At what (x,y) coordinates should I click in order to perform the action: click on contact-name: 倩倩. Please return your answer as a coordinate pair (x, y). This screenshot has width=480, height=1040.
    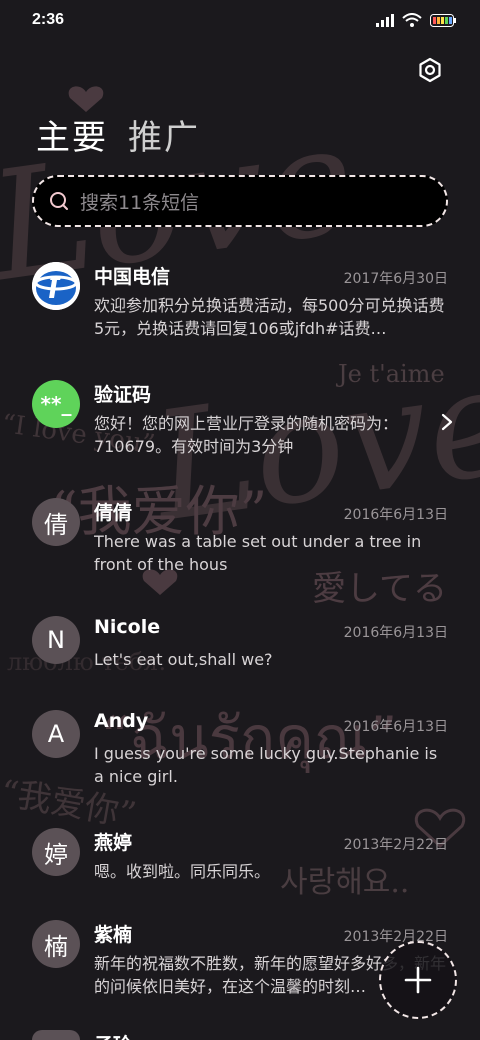
    Looking at the image, I should click on (113, 513).